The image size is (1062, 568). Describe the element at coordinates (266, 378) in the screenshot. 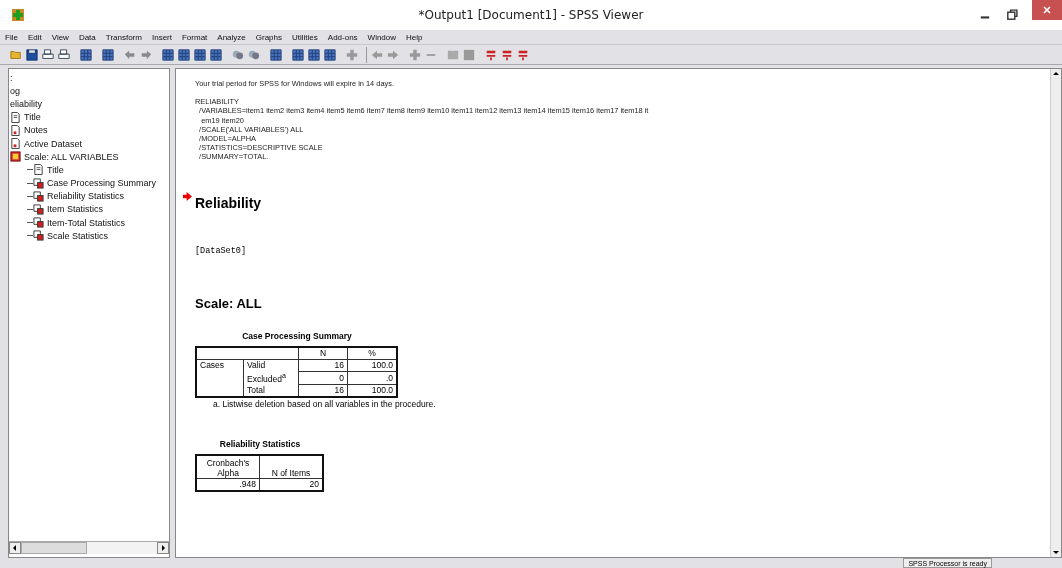

I see `row-label: Excluded$^{a}$` at that location.